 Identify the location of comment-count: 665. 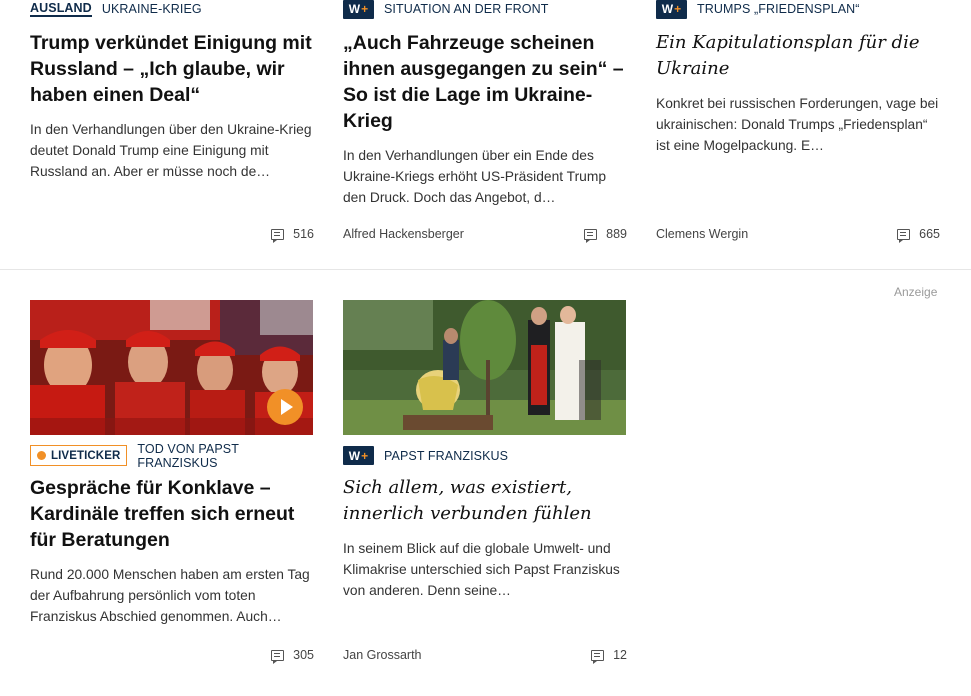
(929, 234).